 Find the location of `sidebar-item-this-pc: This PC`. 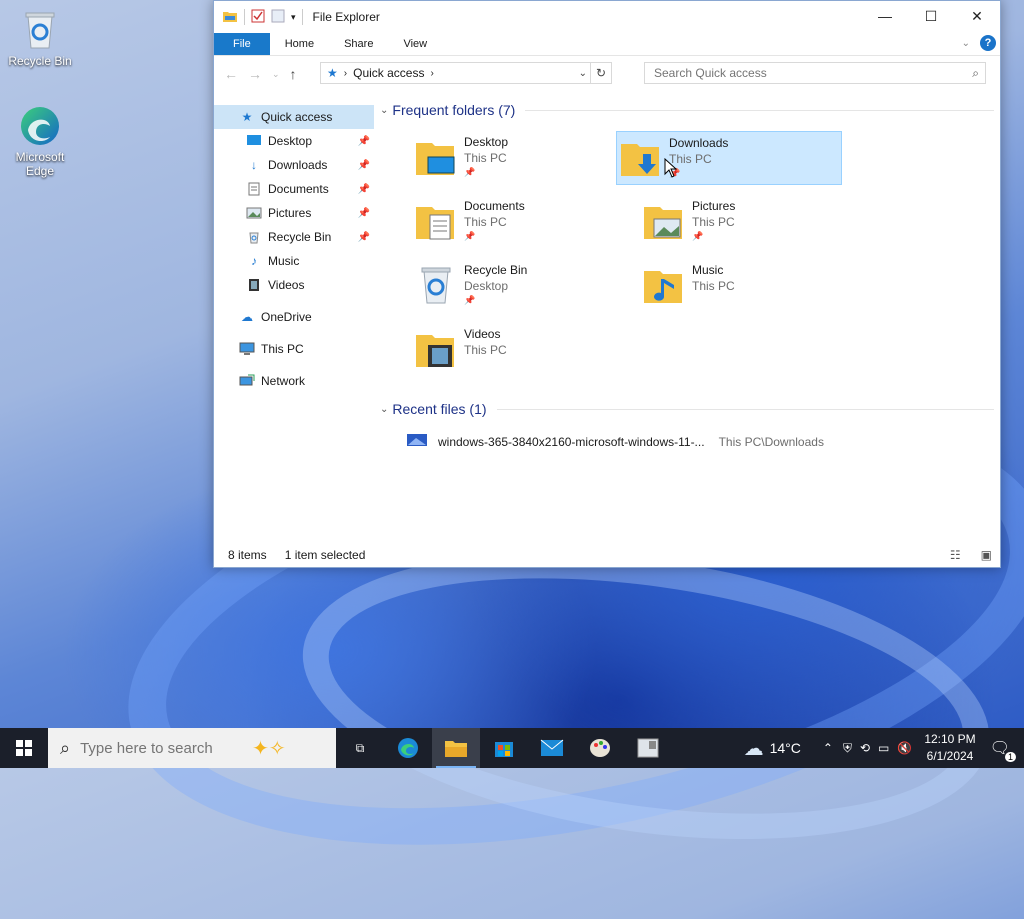

sidebar-item-this-pc: This PC is located at coordinates (294, 349).